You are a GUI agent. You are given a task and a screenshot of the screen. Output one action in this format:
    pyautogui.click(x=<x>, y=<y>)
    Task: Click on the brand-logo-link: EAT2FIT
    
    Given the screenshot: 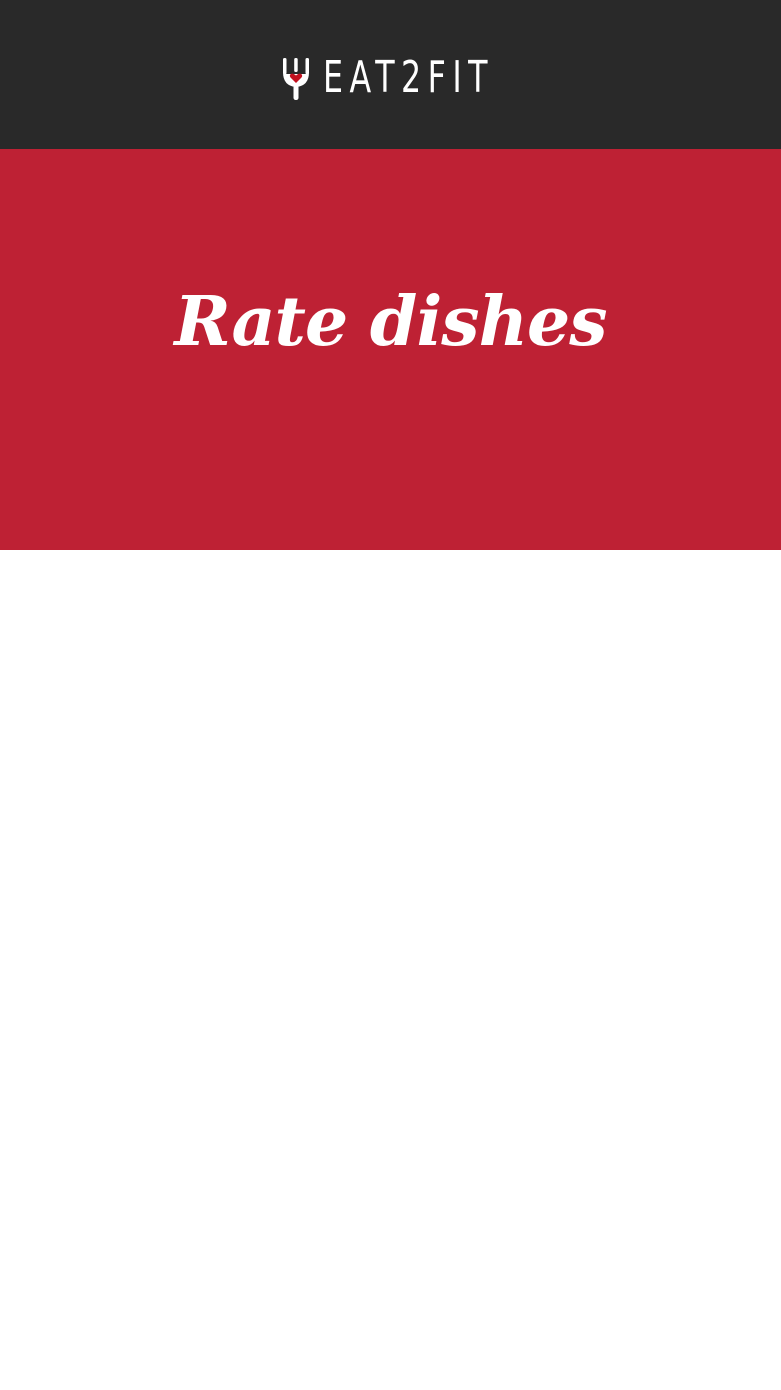 What is the action you would take?
    pyautogui.click(x=421, y=78)
    